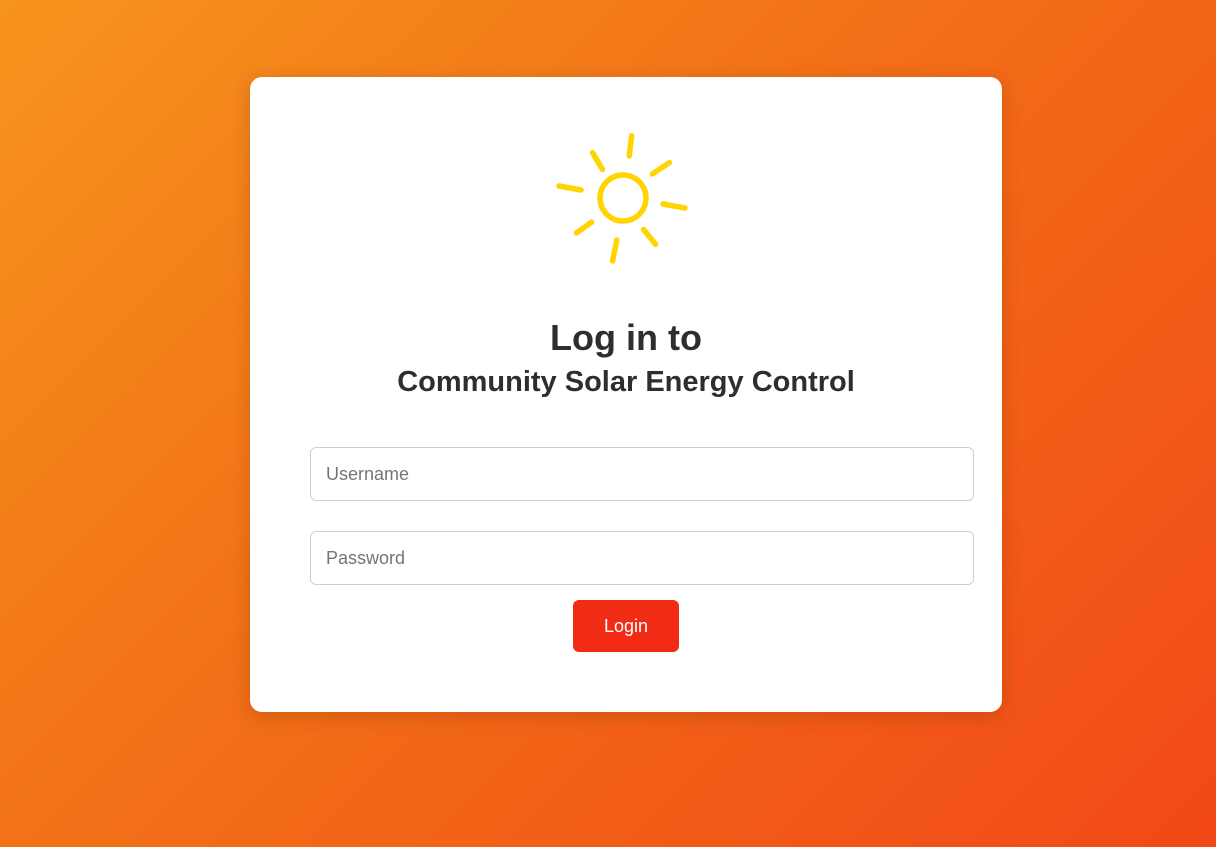 The width and height of the screenshot is (1216, 847). What do you see at coordinates (642, 474) in the screenshot?
I see `username-input` at bounding box center [642, 474].